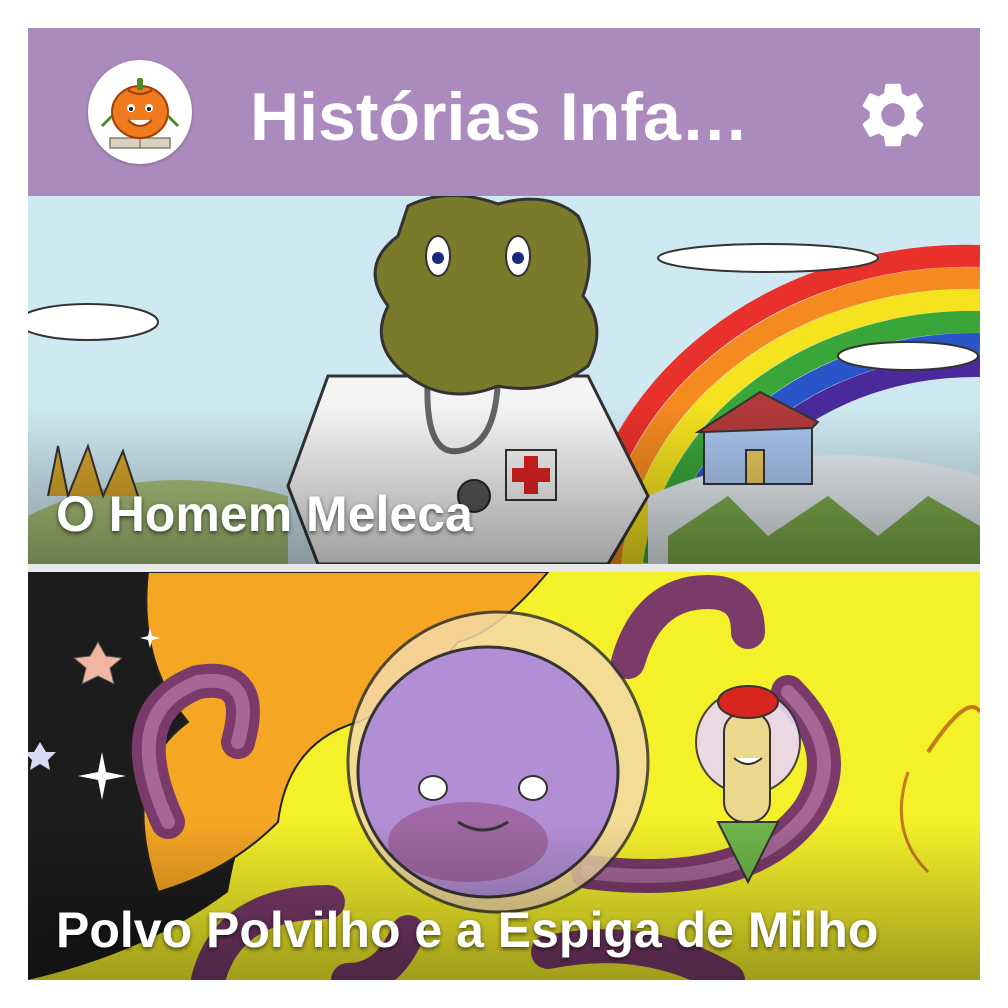 The image size is (1008, 1008). I want to click on gear-icon, so click(893, 115).